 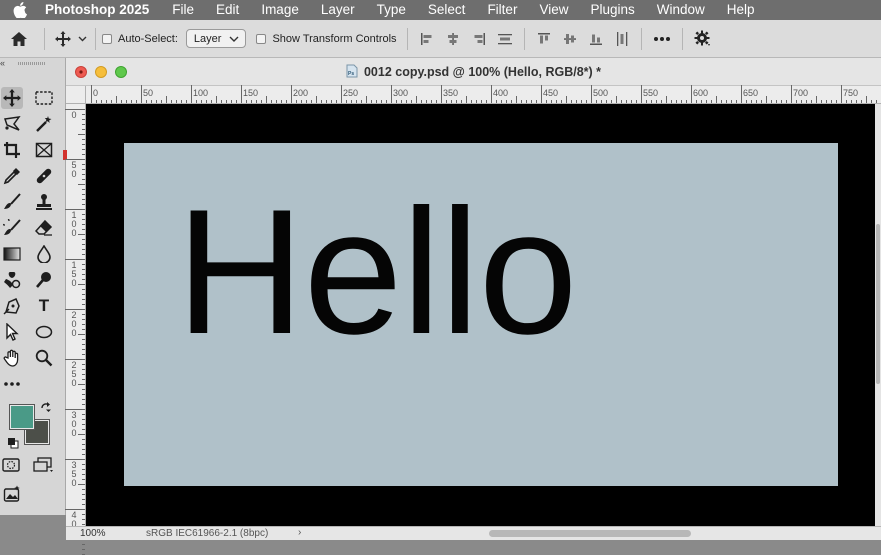 I want to click on zoom-level: 100%, so click(x=93, y=533).